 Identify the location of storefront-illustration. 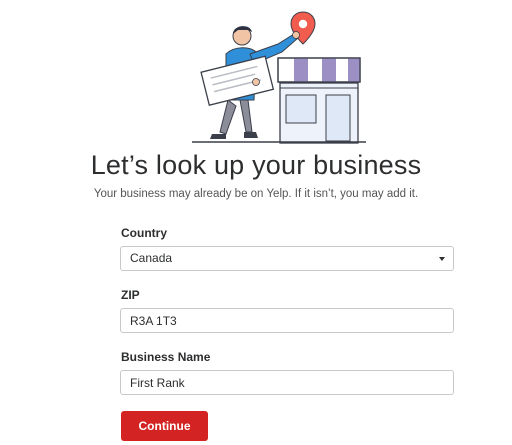
(280, 79).